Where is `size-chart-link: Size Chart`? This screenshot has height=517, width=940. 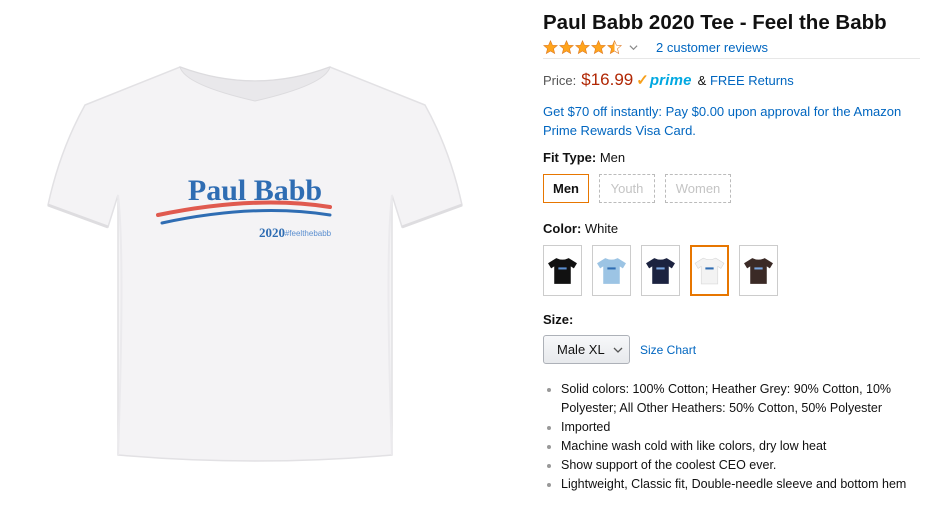 size-chart-link: Size Chart is located at coordinates (668, 350).